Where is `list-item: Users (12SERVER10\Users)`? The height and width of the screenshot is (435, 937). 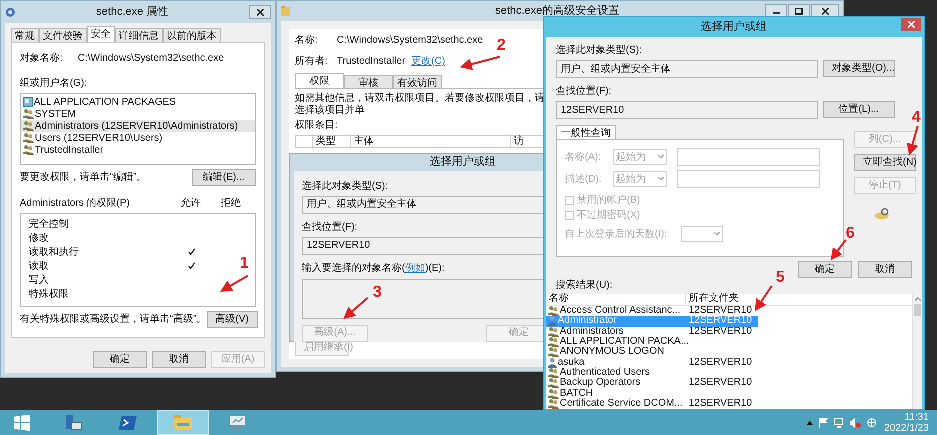 list-item: Users (12SERVER10\Users) is located at coordinates (138, 138).